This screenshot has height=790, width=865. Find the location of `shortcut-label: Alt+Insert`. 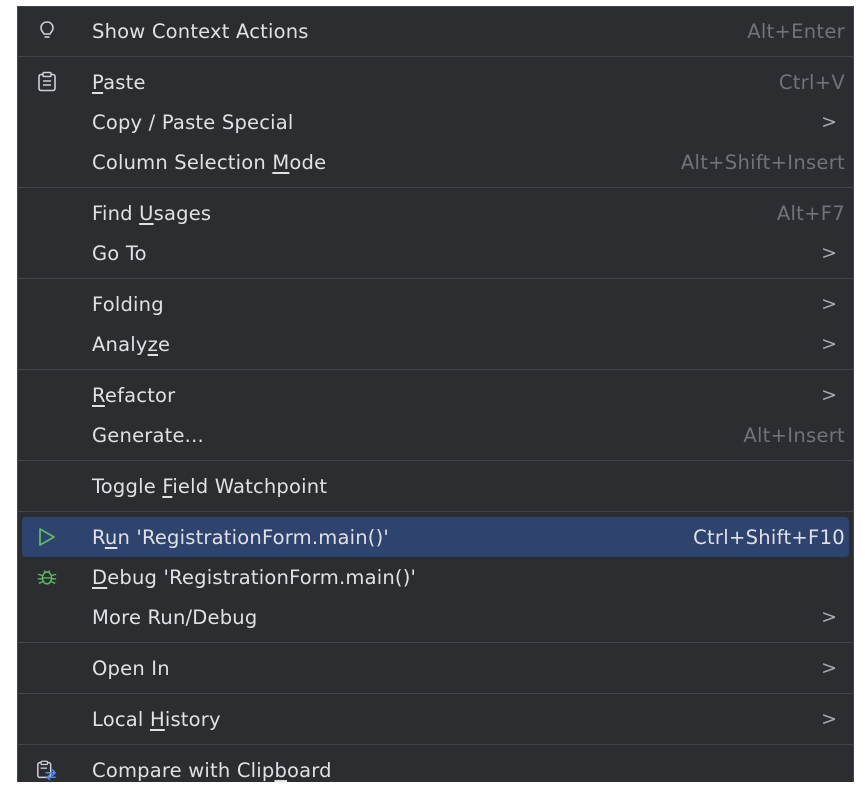

shortcut-label: Alt+Insert is located at coordinates (794, 435).